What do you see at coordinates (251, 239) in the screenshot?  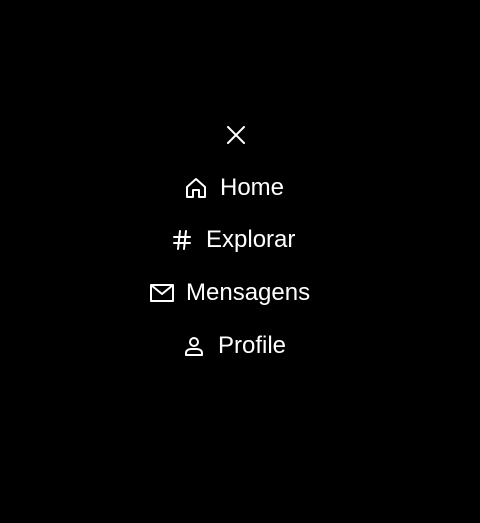 I see `menu-item-explore-label: Explorar` at bounding box center [251, 239].